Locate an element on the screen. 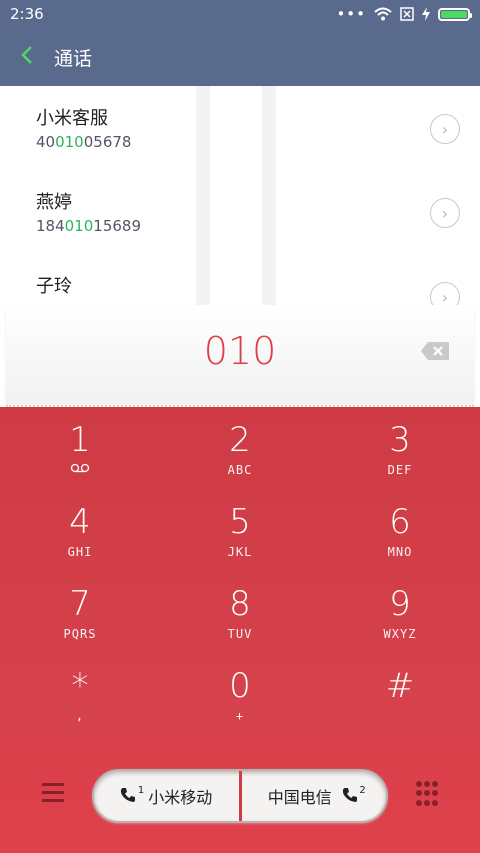  key-8: 8 TUV is located at coordinates (240, 612).